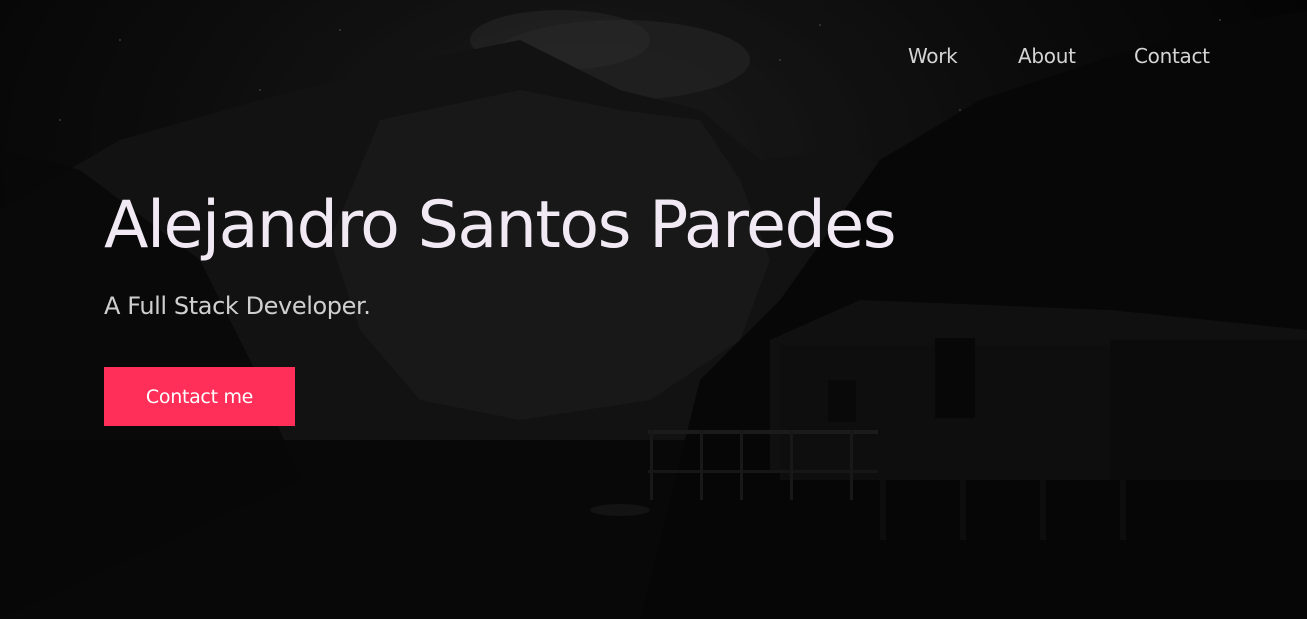 The height and width of the screenshot is (619, 1307). I want to click on contact-me-button: Contact me, so click(199, 396).